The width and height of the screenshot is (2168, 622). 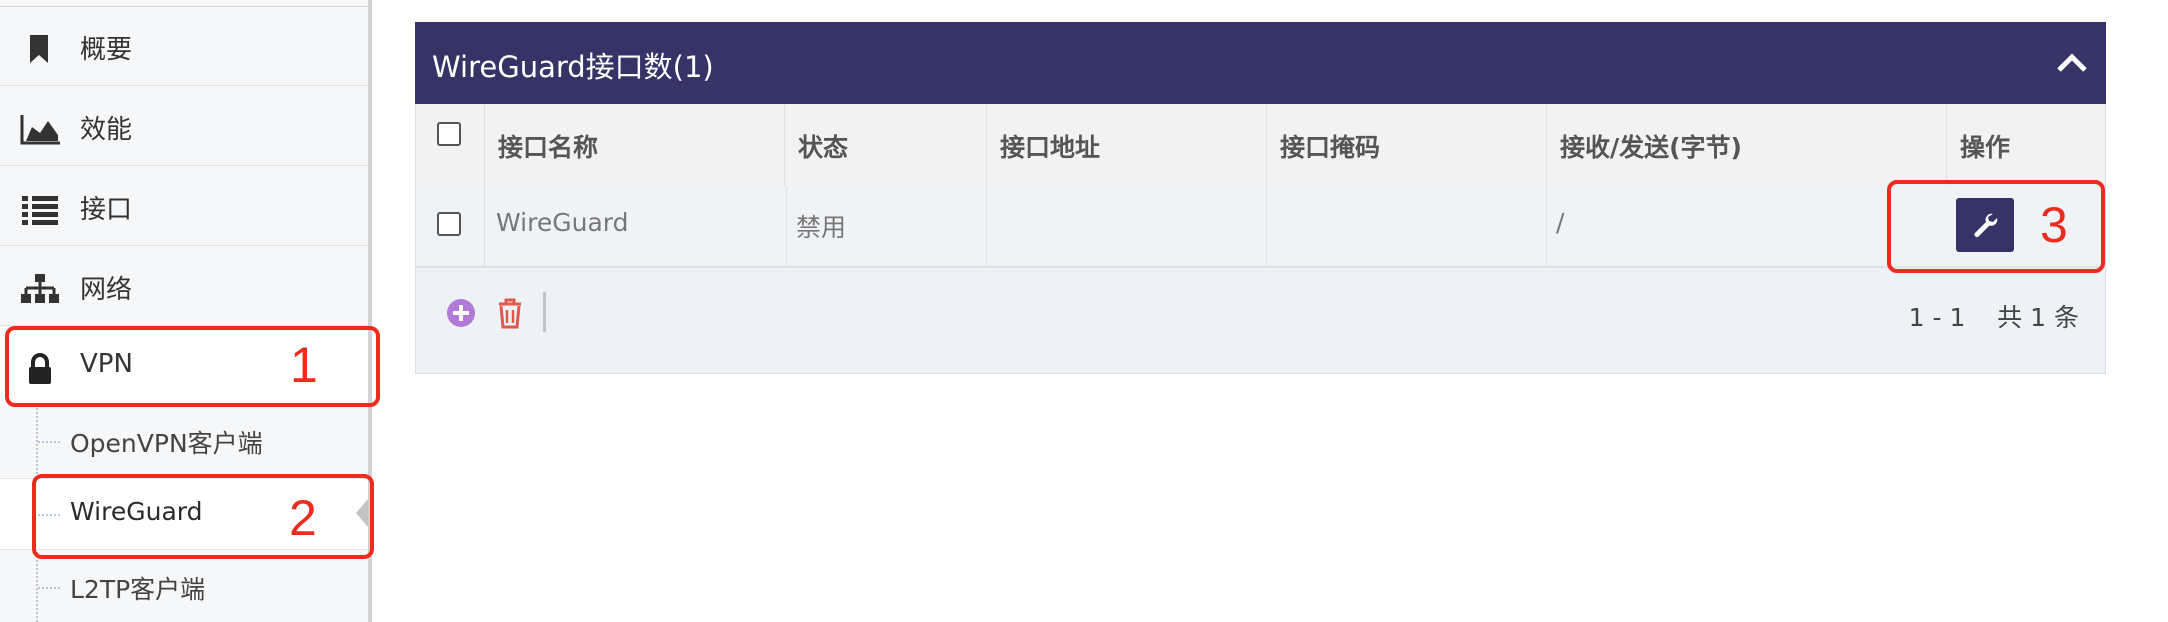 I want to click on list-icon, so click(x=40, y=210).